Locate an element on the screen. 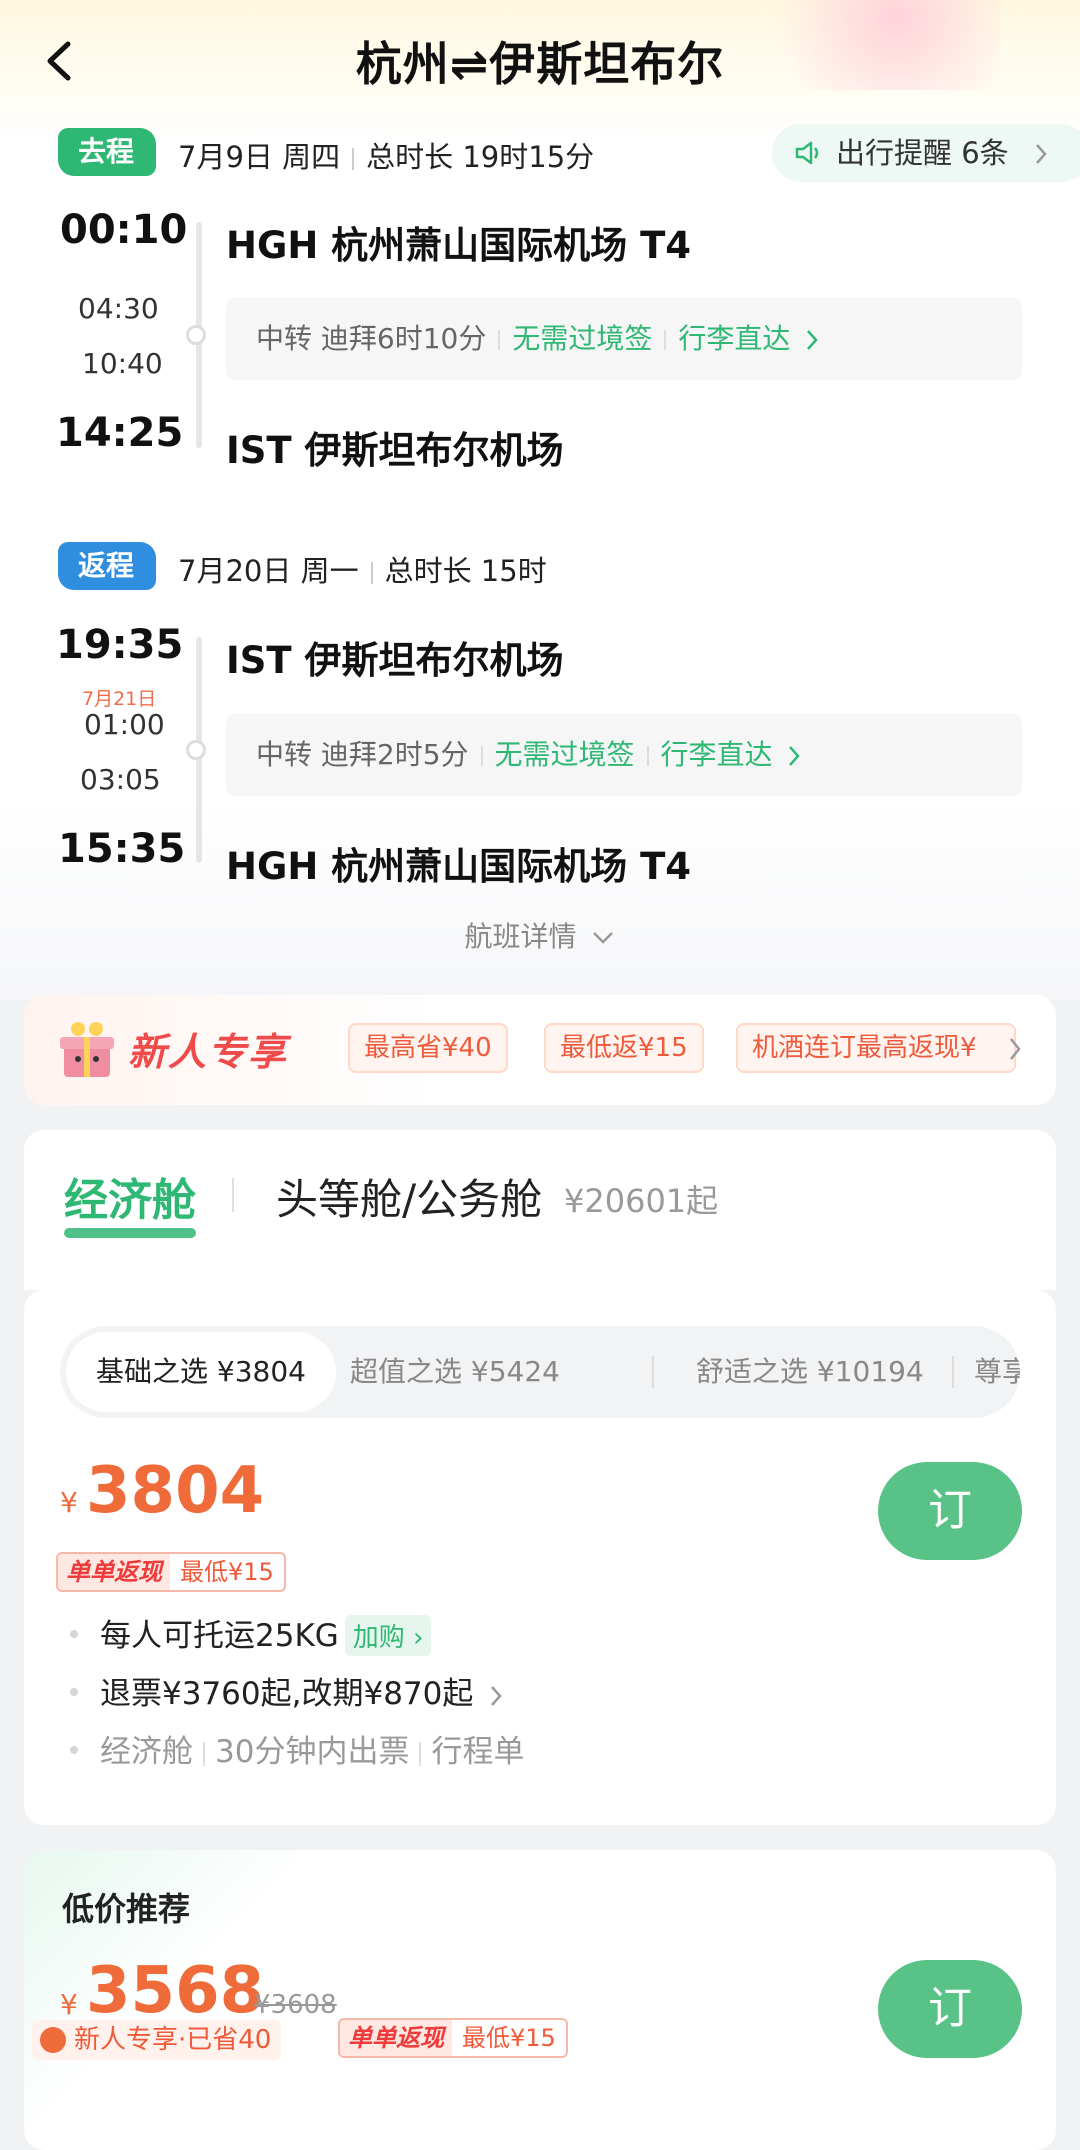 Image resolution: width=1080 pixels, height=2150 pixels. first-business-price: ¥20601起 is located at coordinates (641, 1201).